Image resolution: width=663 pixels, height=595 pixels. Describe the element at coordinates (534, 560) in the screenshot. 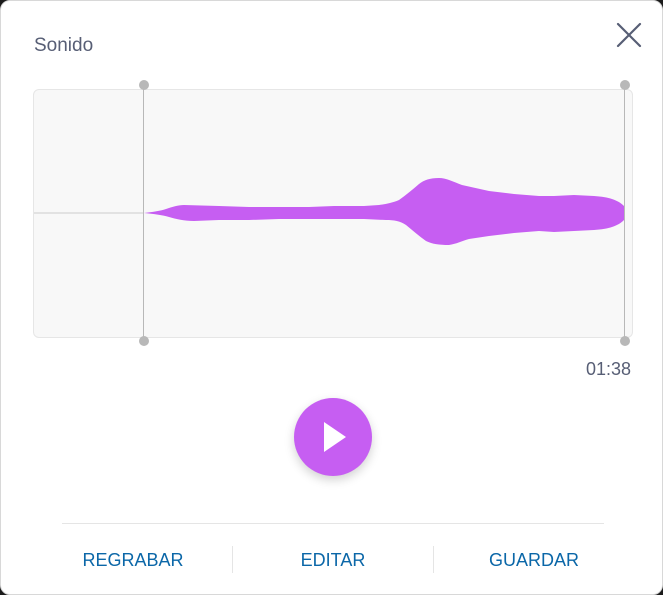

I see `save-button: GUARDAR` at that location.